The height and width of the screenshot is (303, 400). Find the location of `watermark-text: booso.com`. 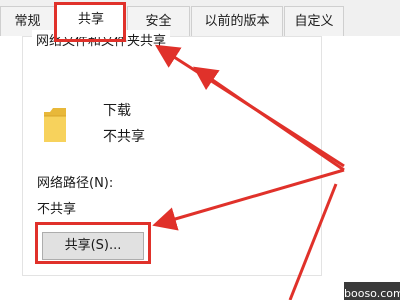

watermark-text: booso.com is located at coordinates (372, 293).